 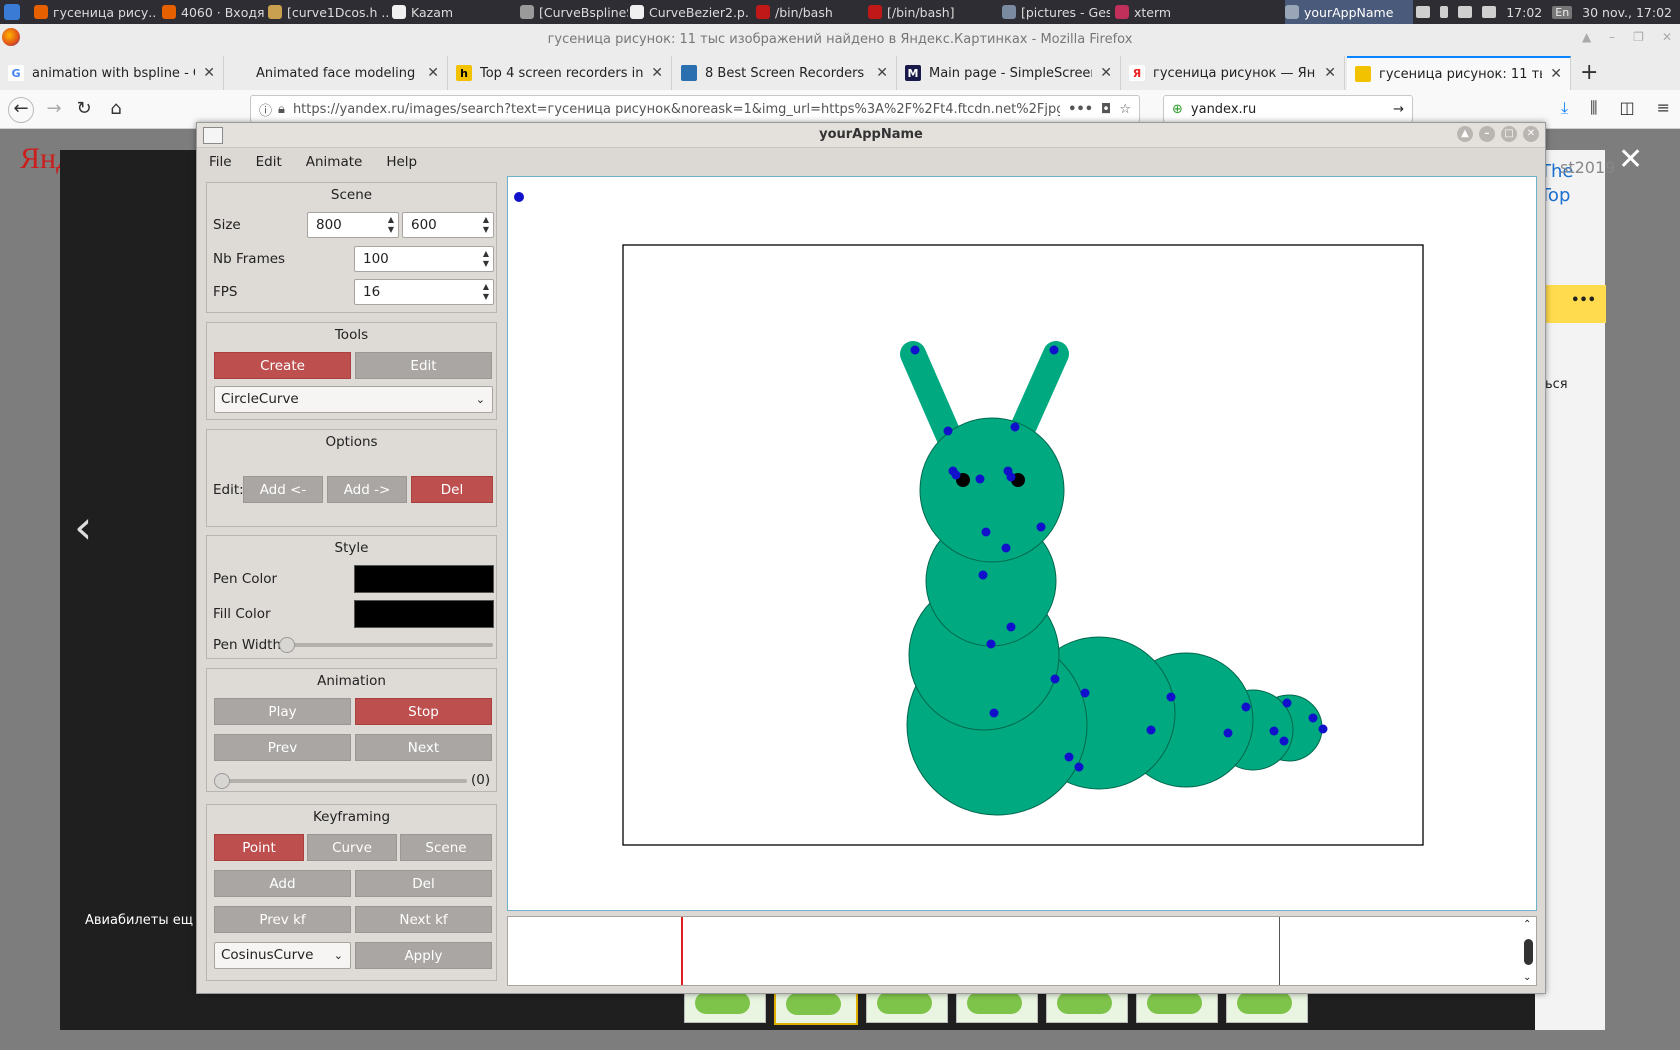 What do you see at coordinates (353, 399) in the screenshot?
I see `curve-type-select: CircleCurve ⌄` at bounding box center [353, 399].